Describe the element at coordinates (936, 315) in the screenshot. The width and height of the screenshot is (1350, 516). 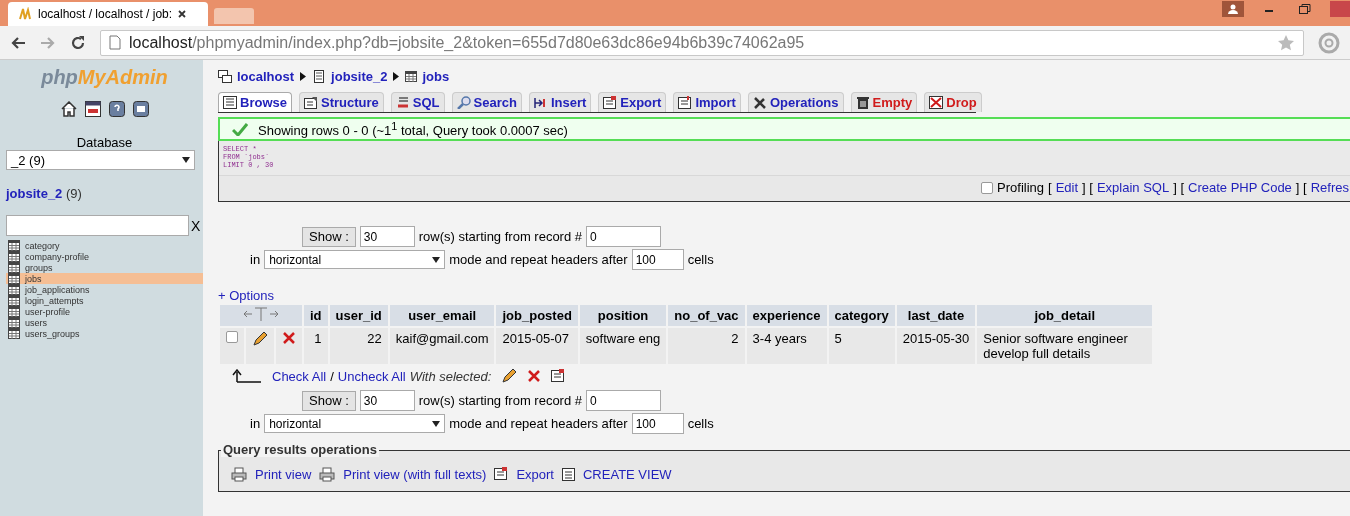
I see `column-header: last_date` at that location.